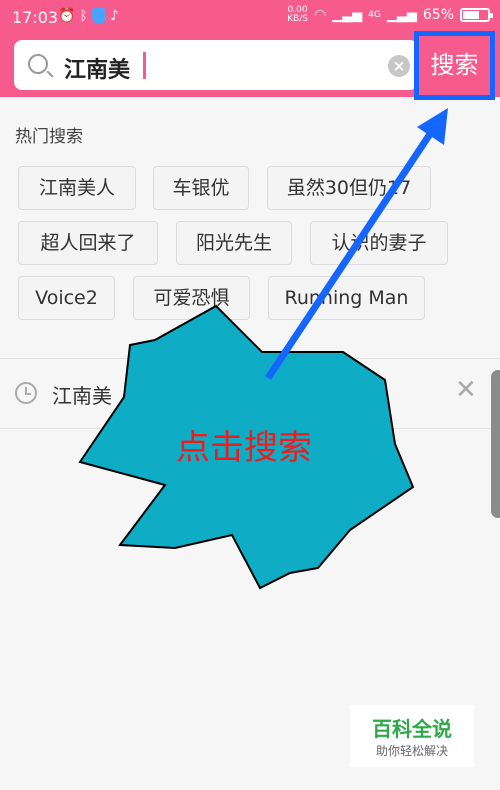 This screenshot has height=790, width=500. I want to click on watermark-slogan: 助你轻松解决, so click(411, 751).